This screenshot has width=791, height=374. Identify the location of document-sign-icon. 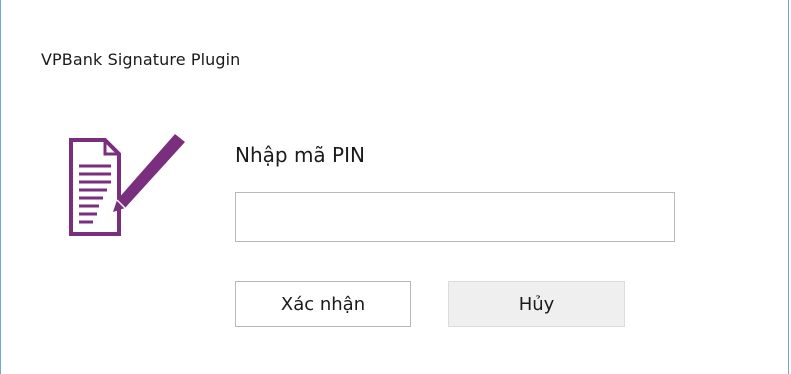
(127, 185).